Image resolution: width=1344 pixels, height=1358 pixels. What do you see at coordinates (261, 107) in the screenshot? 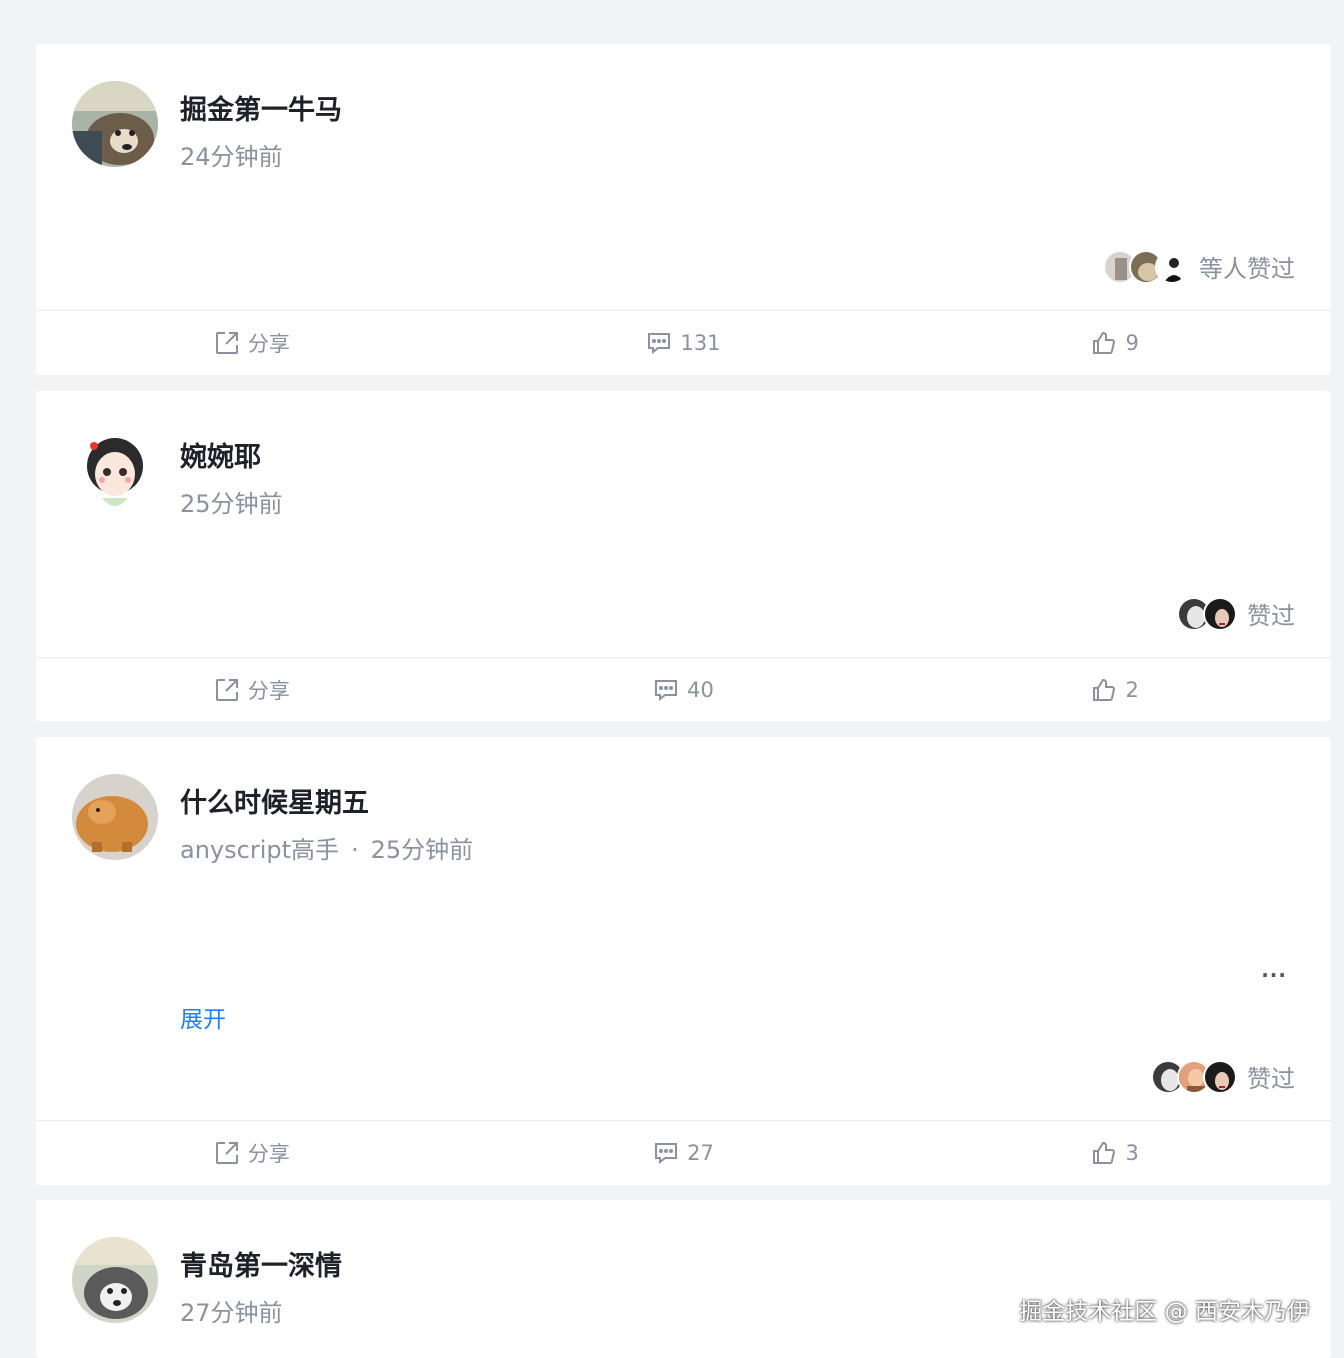
I see `author-name: 掘金第一牛马` at bounding box center [261, 107].